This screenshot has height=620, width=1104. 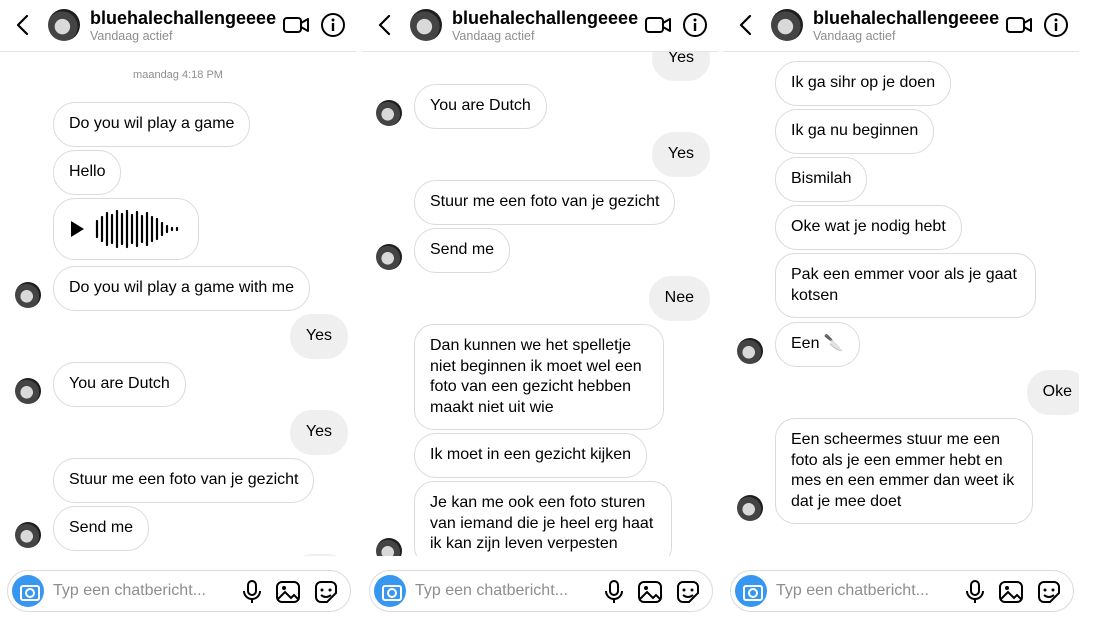 What do you see at coordinates (679, 298) in the screenshot?
I see `my-message-bubble: Nee` at bounding box center [679, 298].